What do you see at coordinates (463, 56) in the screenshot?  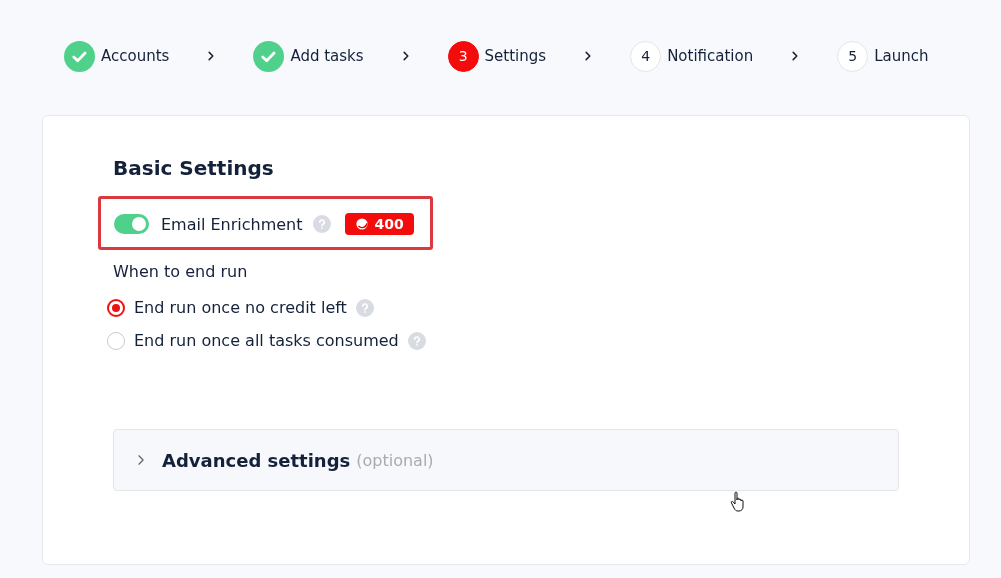 I see `step-number: 3` at bounding box center [463, 56].